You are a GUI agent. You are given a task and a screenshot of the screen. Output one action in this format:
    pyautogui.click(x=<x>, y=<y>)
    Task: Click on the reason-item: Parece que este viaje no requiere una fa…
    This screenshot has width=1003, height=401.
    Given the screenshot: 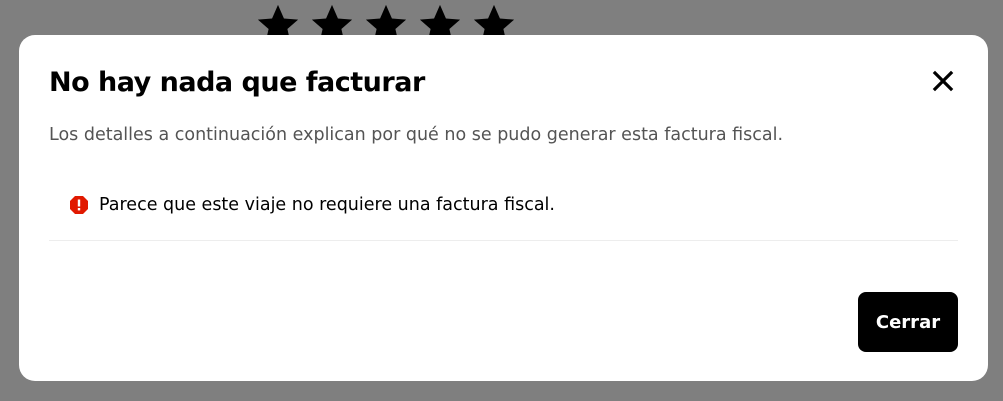 What is the action you would take?
    pyautogui.click(x=312, y=205)
    